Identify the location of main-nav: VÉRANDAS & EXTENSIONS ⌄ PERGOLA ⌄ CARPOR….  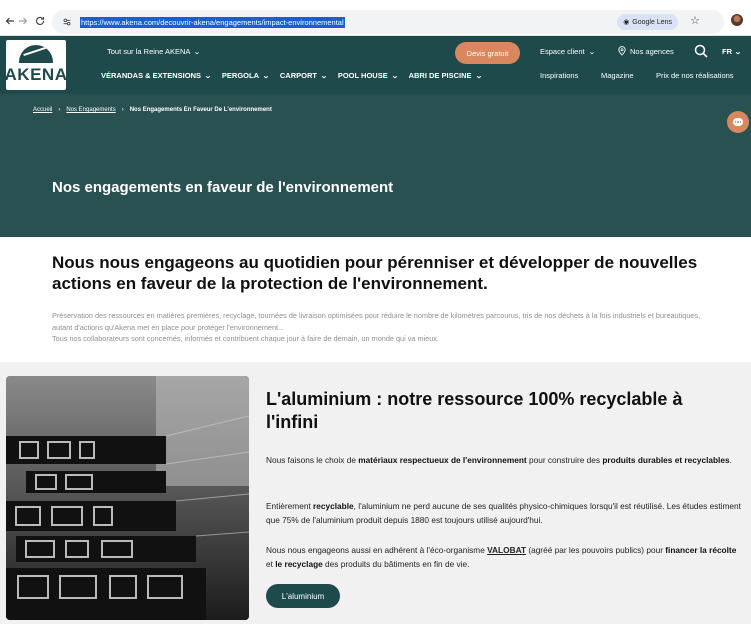
(296, 75).